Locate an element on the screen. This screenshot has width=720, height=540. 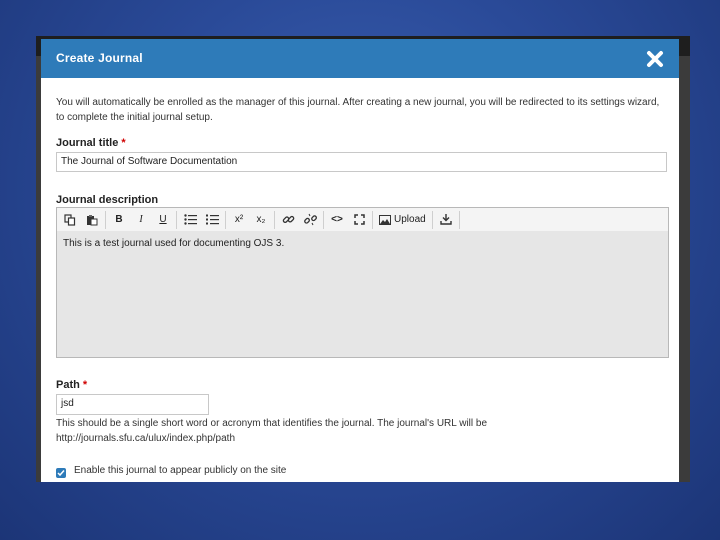
upload-button: Upload is located at coordinates (402, 219).